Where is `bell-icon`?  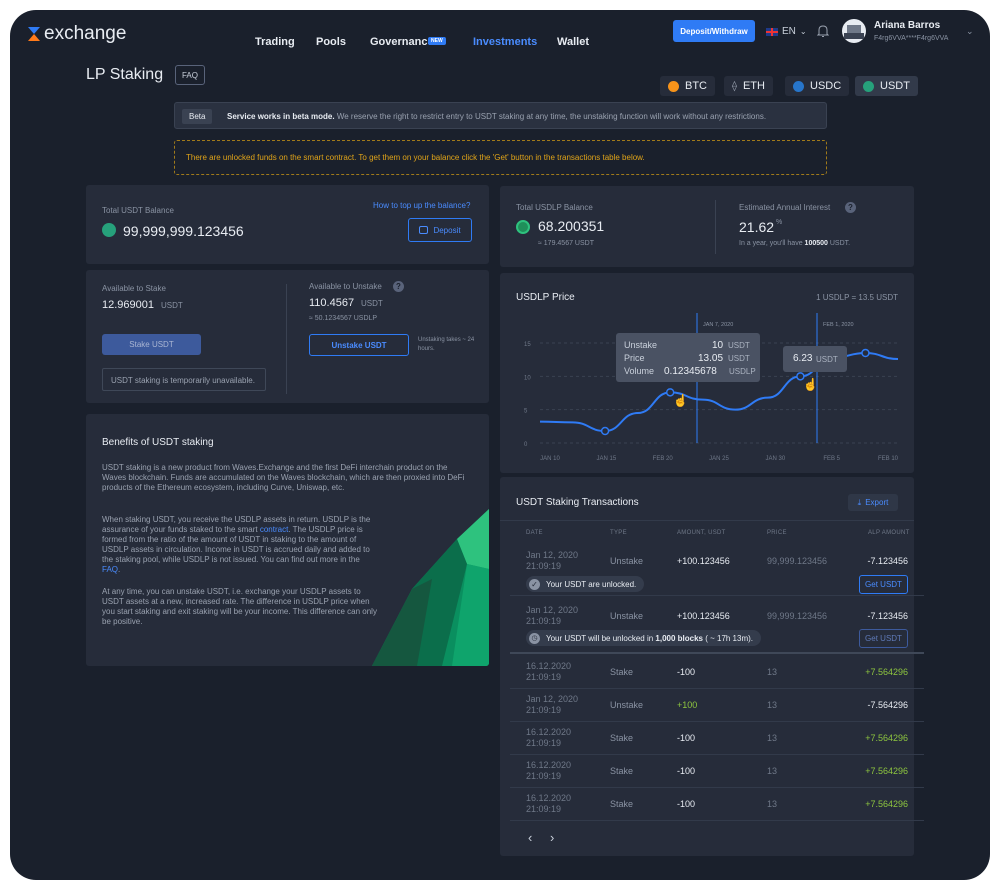
bell-icon is located at coordinates (823, 32).